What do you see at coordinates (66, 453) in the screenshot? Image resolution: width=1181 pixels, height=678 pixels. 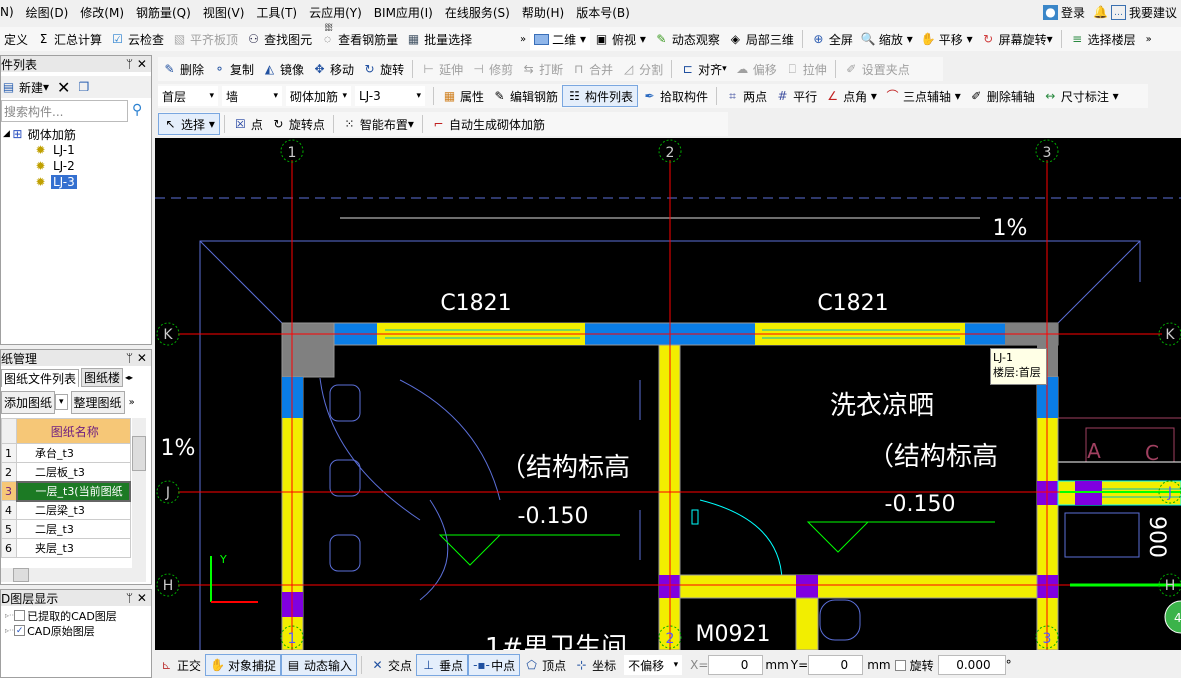 I see `table-row: 1 承台_t3` at bounding box center [66, 453].